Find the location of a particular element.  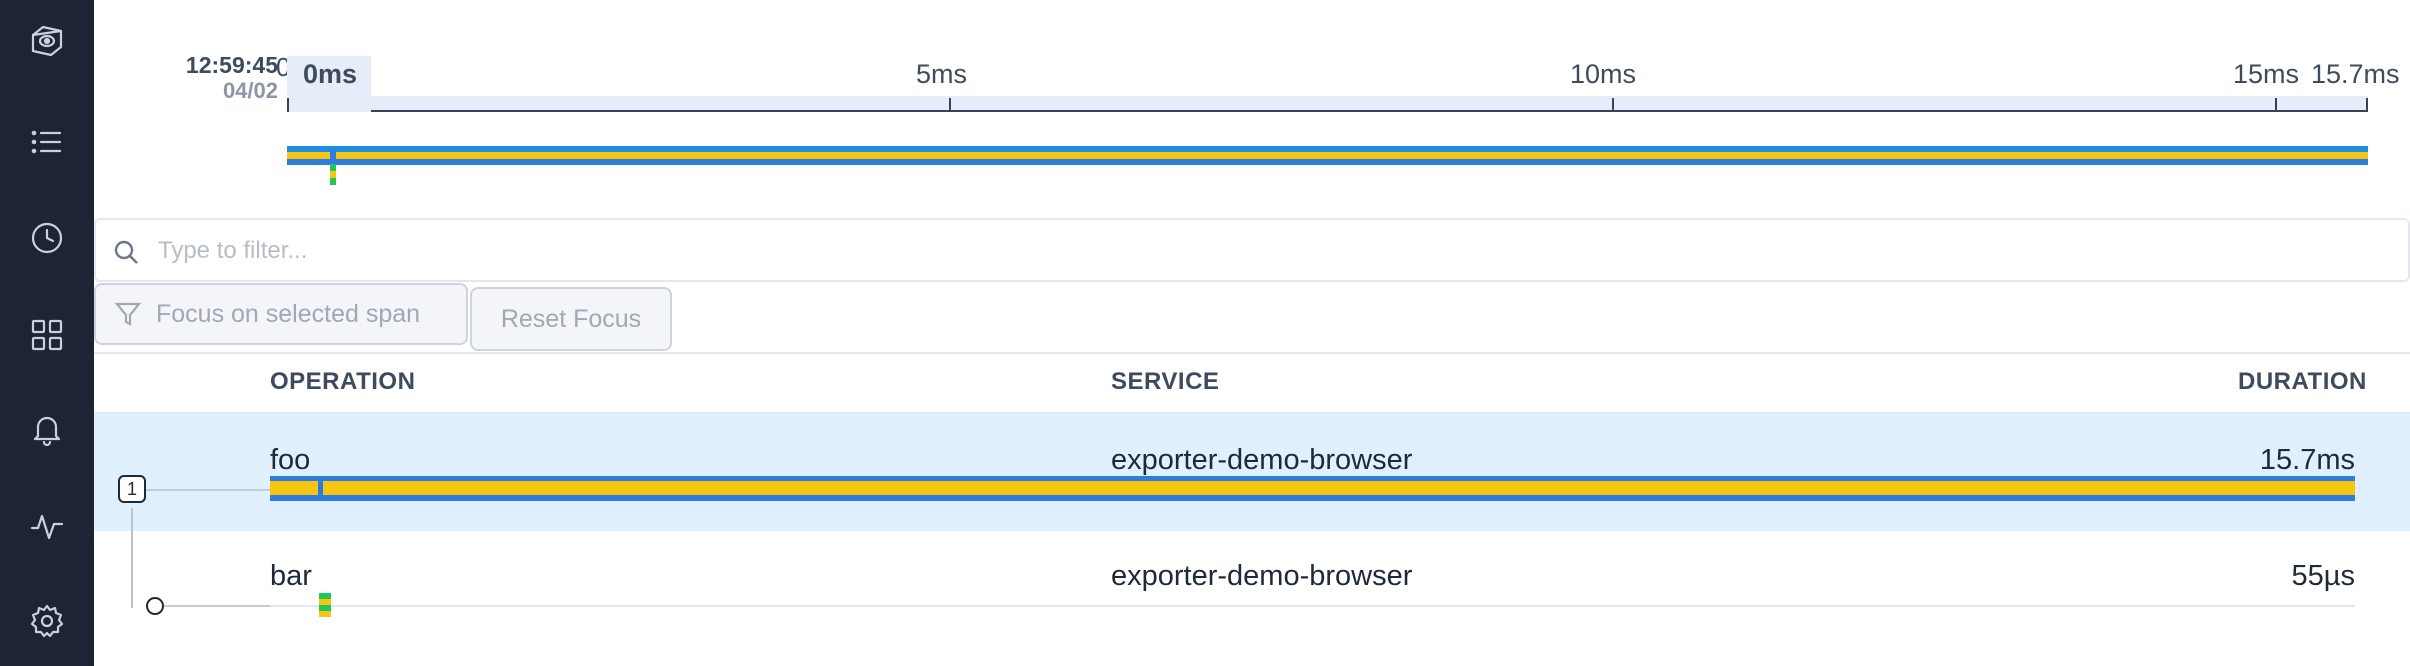

filter-input is located at coordinates (1258, 251).